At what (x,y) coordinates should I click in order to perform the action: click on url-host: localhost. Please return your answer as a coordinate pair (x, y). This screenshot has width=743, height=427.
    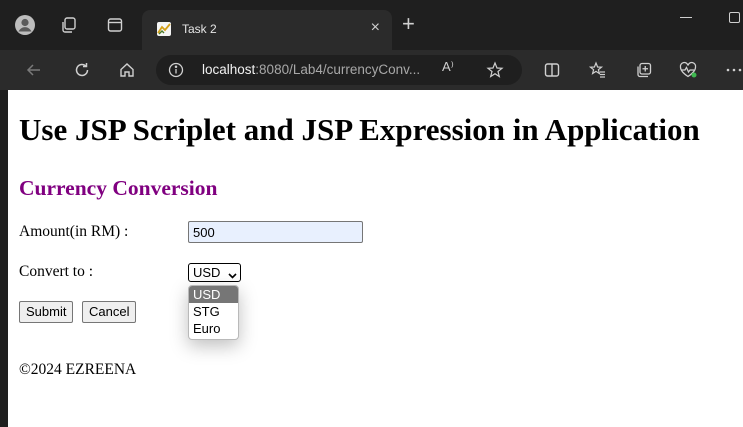
    Looking at the image, I should click on (229, 69).